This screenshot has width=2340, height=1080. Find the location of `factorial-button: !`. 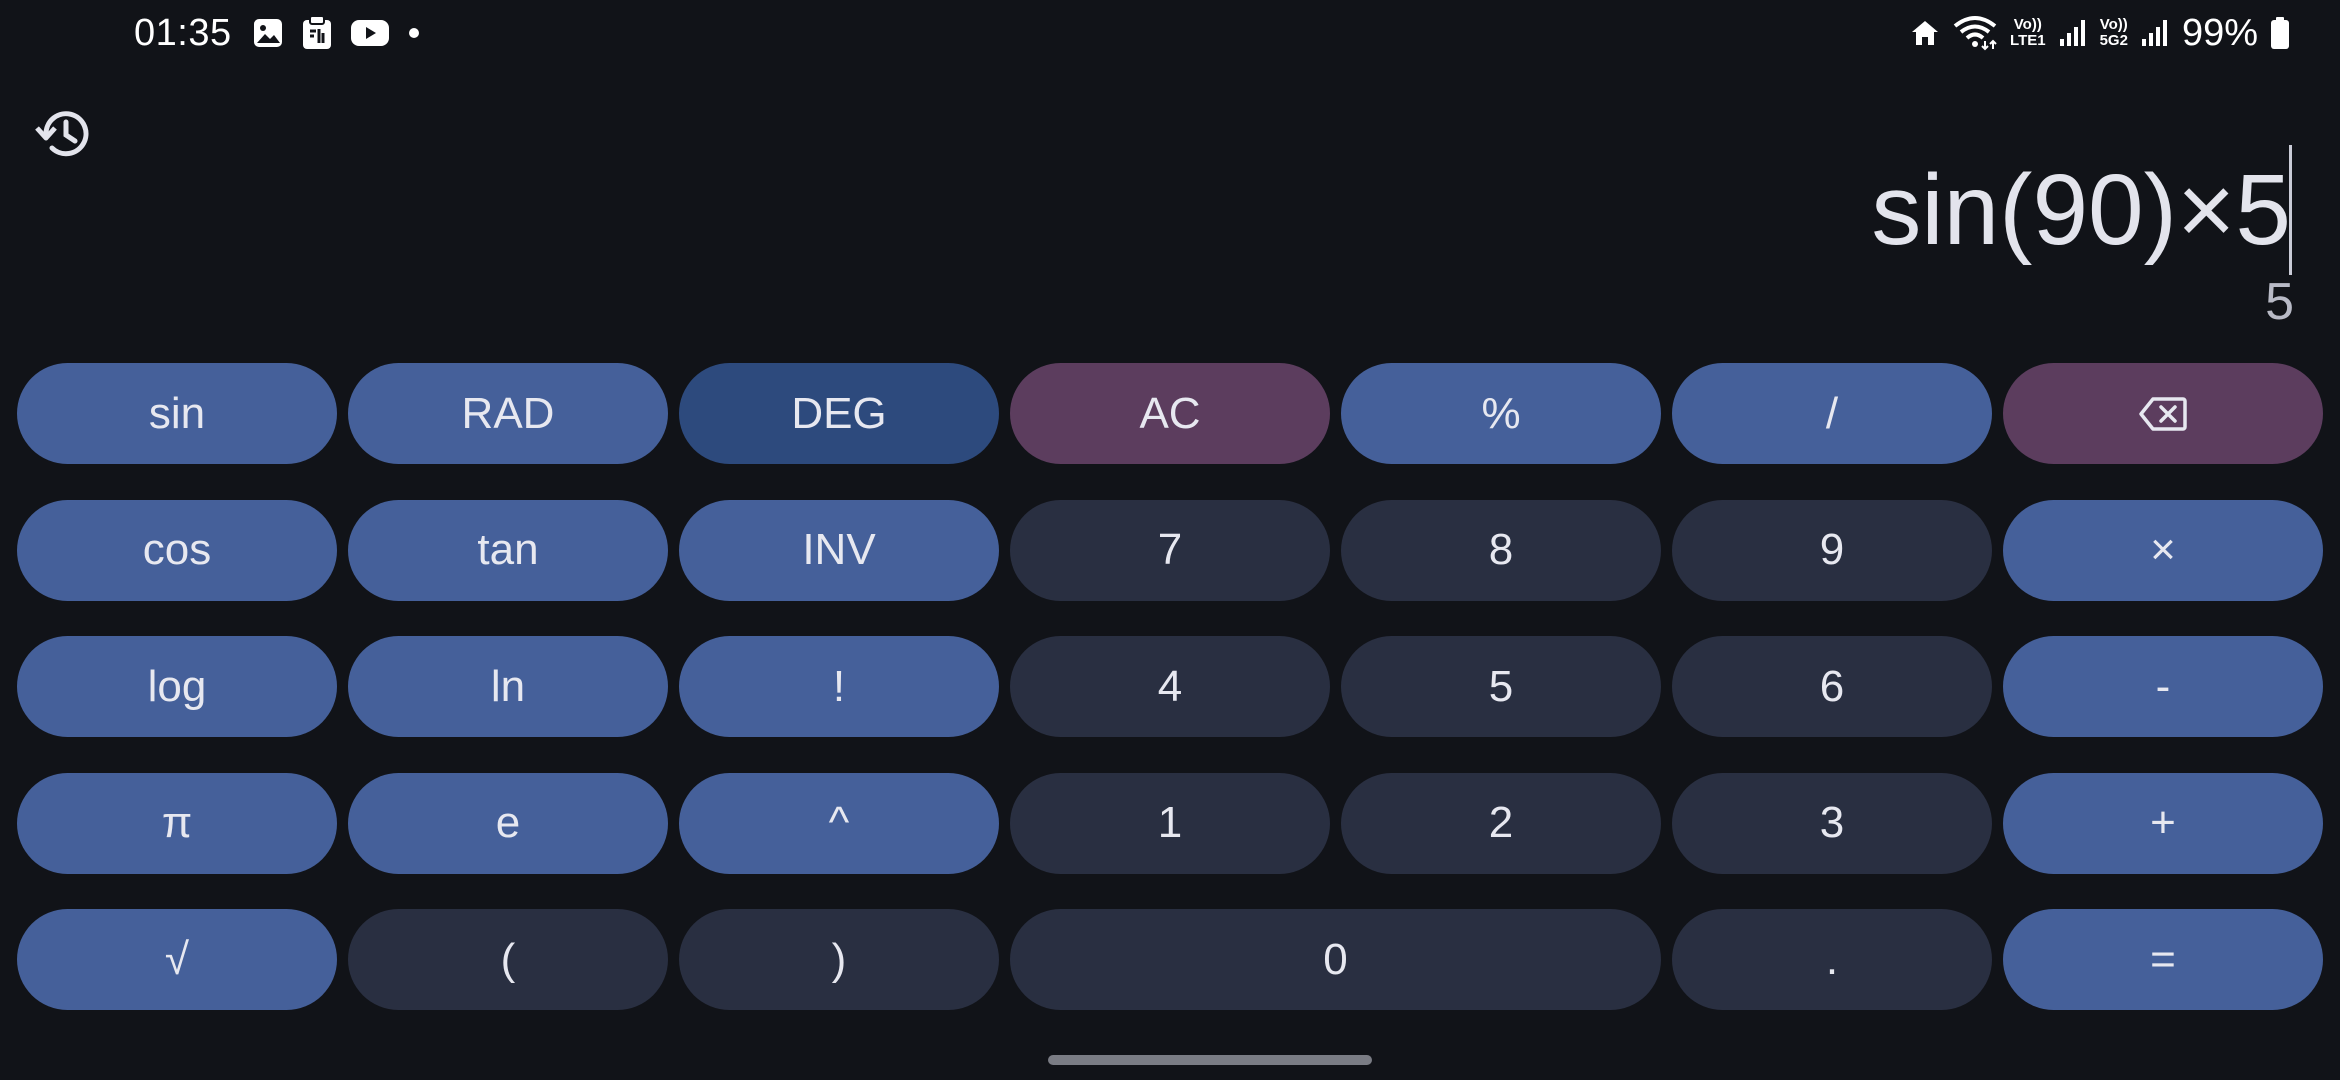

factorial-button: ! is located at coordinates (839, 686).